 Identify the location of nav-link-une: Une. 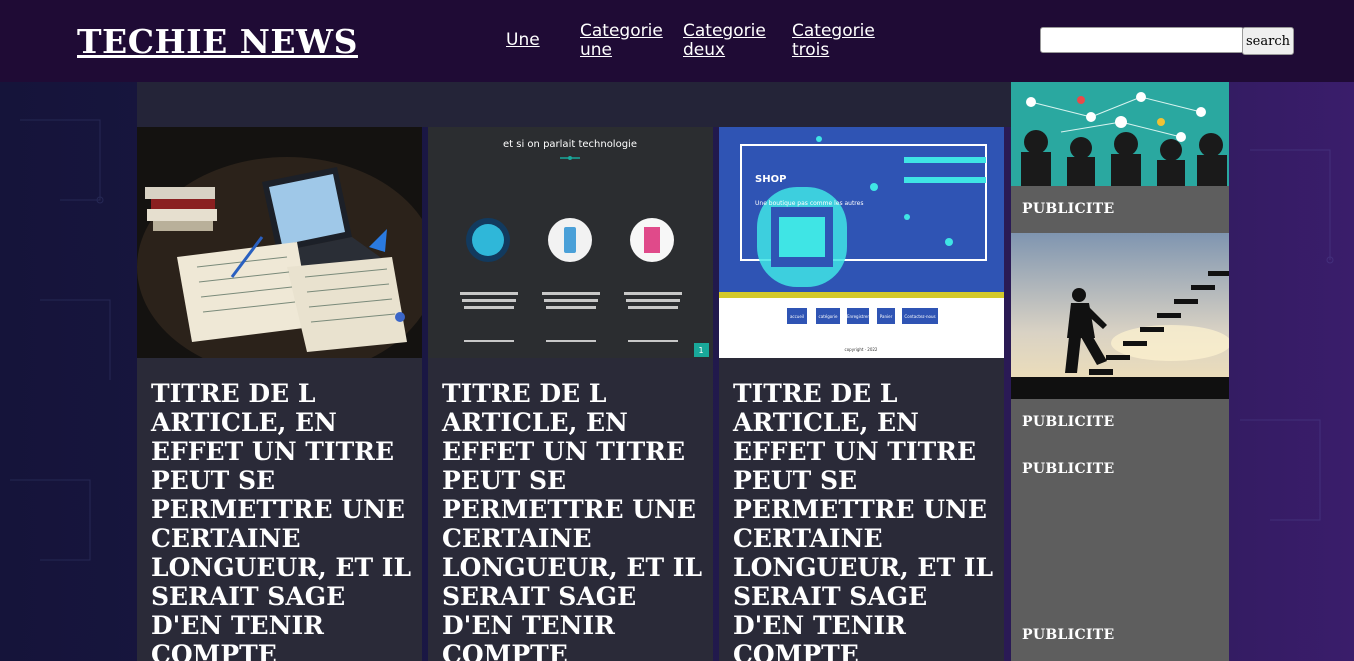
(523, 40).